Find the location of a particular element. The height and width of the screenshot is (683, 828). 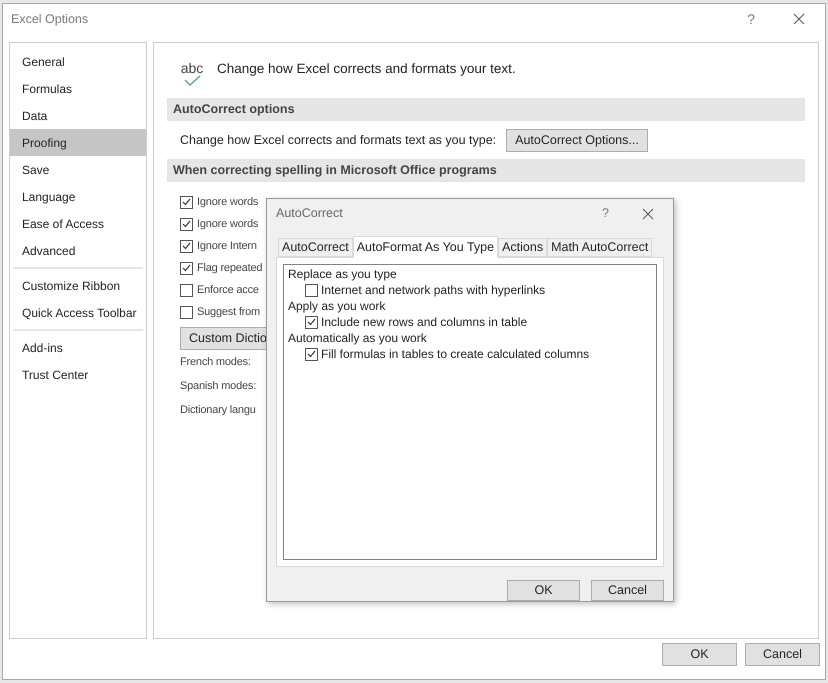

option-label: Suggest from is located at coordinates (228, 312).